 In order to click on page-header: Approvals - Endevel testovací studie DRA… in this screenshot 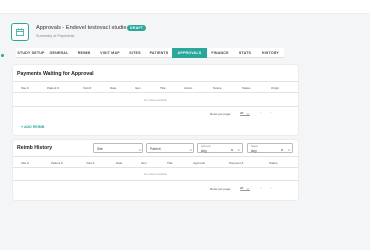, I will do `click(154, 31)`.